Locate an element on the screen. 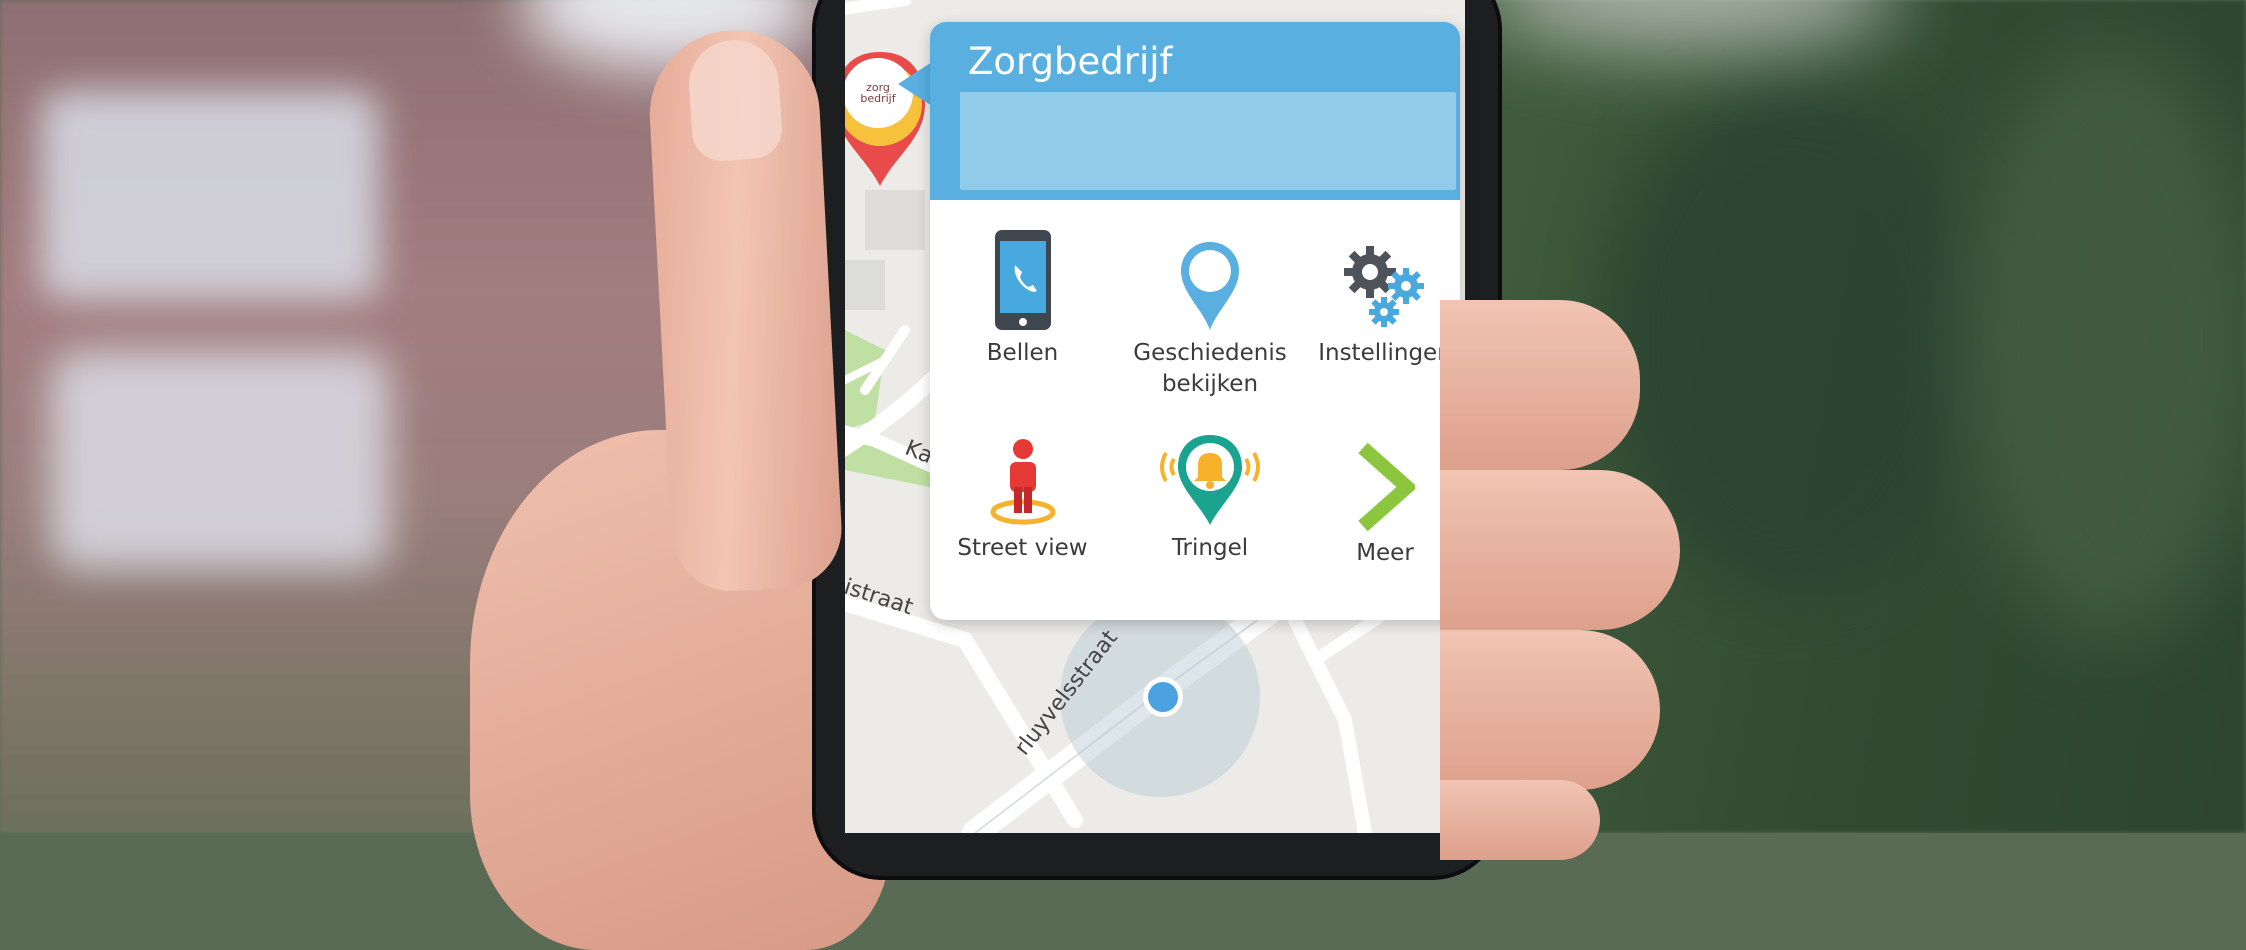 Image resolution: width=2246 pixels, height=950 pixels. chevron-right-icon is located at coordinates (1386, 487).